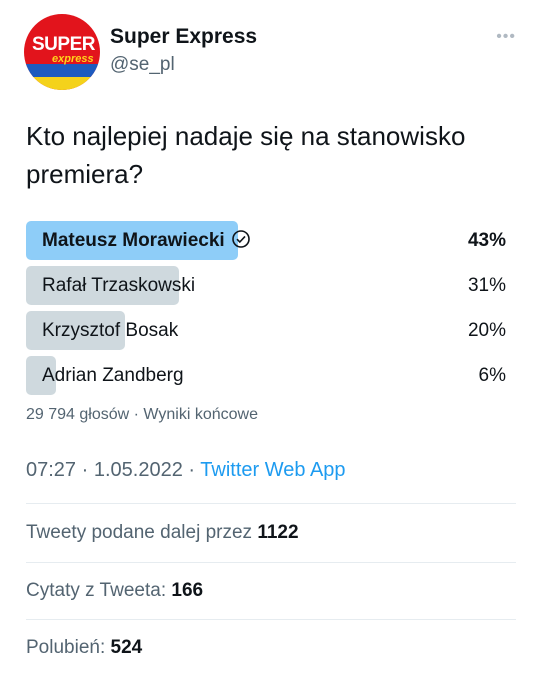  What do you see at coordinates (486, 330) in the screenshot?
I see `poll-option-percent: 20%` at bounding box center [486, 330].